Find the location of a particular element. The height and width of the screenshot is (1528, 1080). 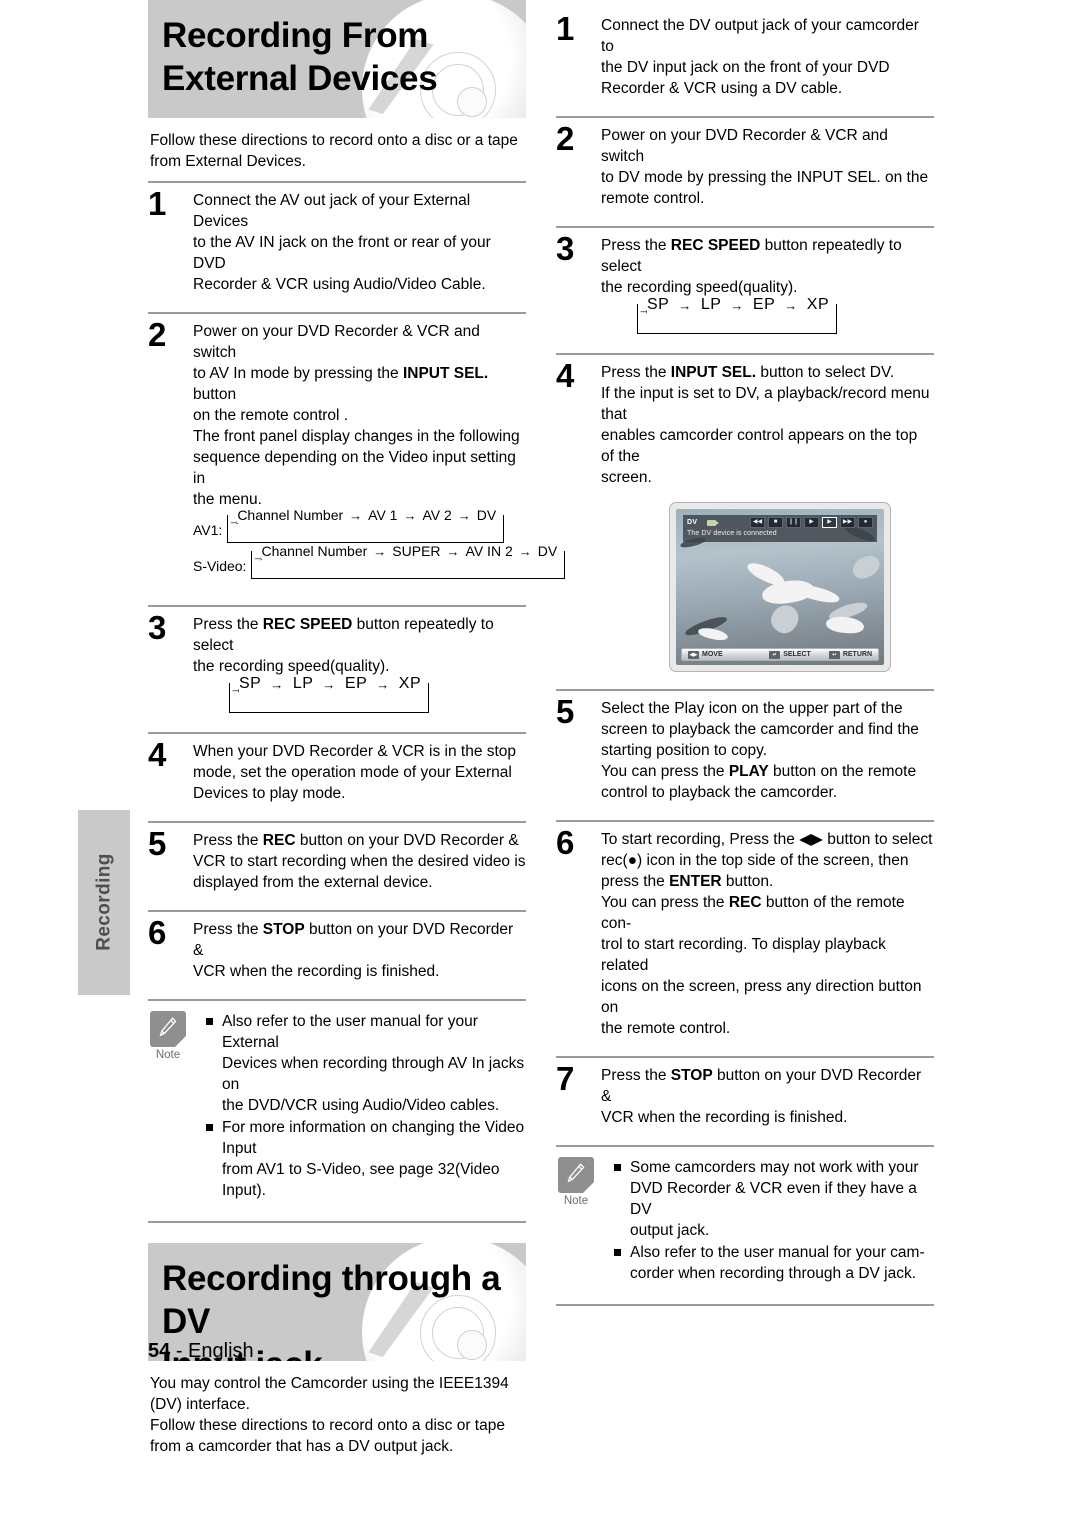

loop-bracket: → Channel Number → AV 1 → AV 2 → DV is located at coordinates (366, 525).